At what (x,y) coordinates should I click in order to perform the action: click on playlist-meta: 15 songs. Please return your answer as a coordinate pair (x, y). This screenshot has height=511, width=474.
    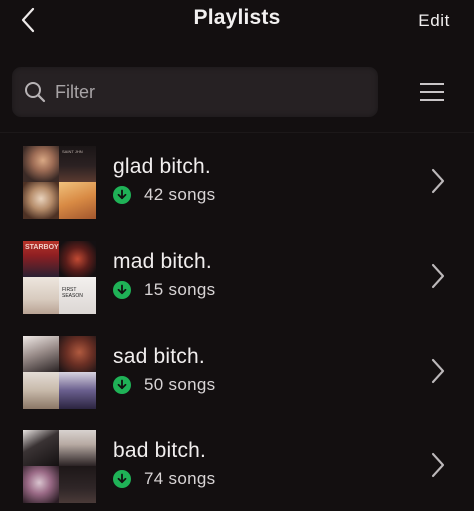
    Looking at the image, I should click on (164, 290).